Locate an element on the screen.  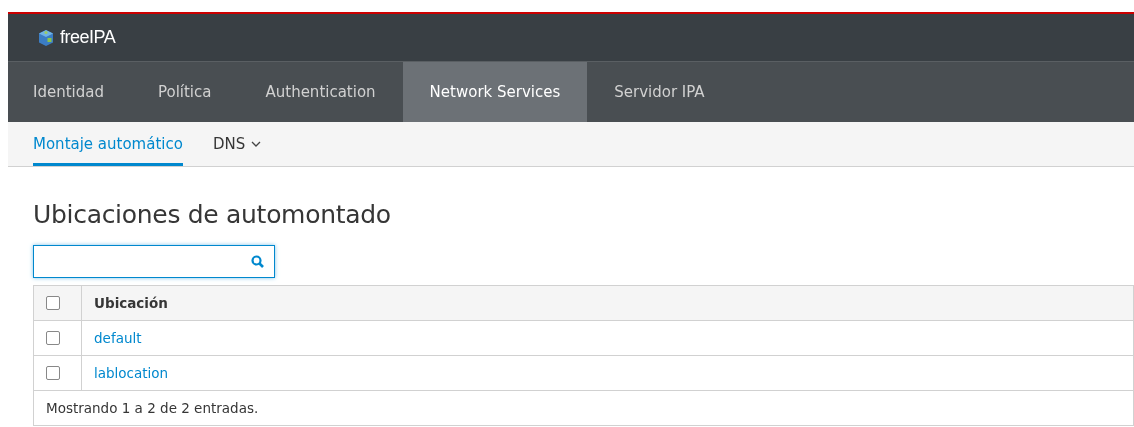
subnav-tab: Montaje automático is located at coordinates (108, 145).